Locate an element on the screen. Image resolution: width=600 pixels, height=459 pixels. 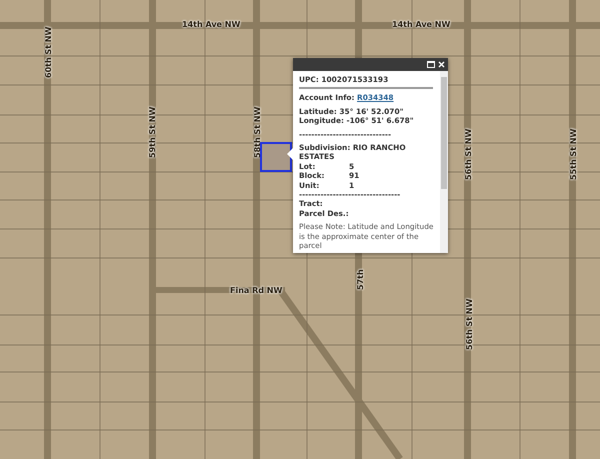
street-label: Fina Rd NW is located at coordinates (256, 290).